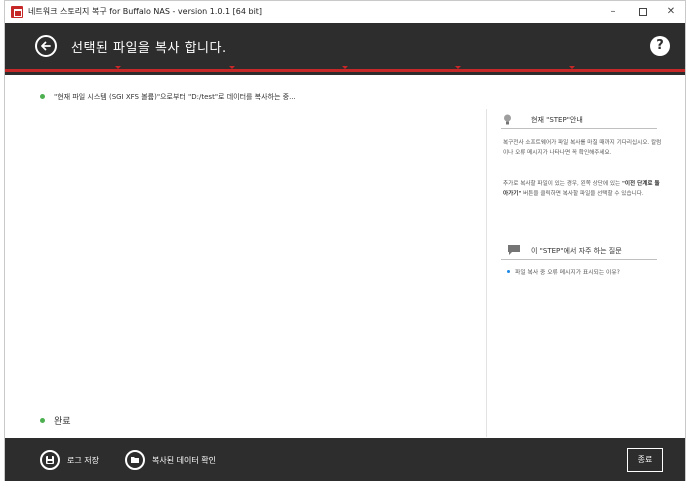 The image size is (688, 483). I want to click on floppy-disk-icon, so click(50, 460).